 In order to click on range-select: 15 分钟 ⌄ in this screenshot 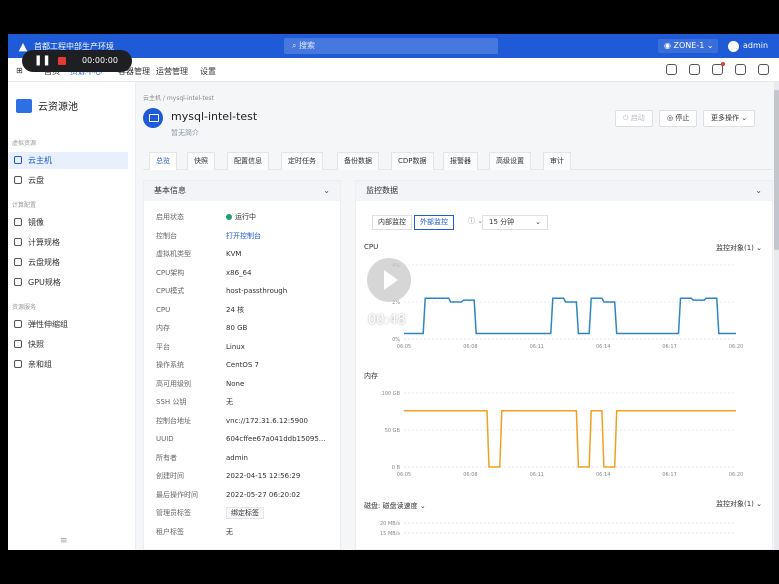, I will do `click(515, 222)`.